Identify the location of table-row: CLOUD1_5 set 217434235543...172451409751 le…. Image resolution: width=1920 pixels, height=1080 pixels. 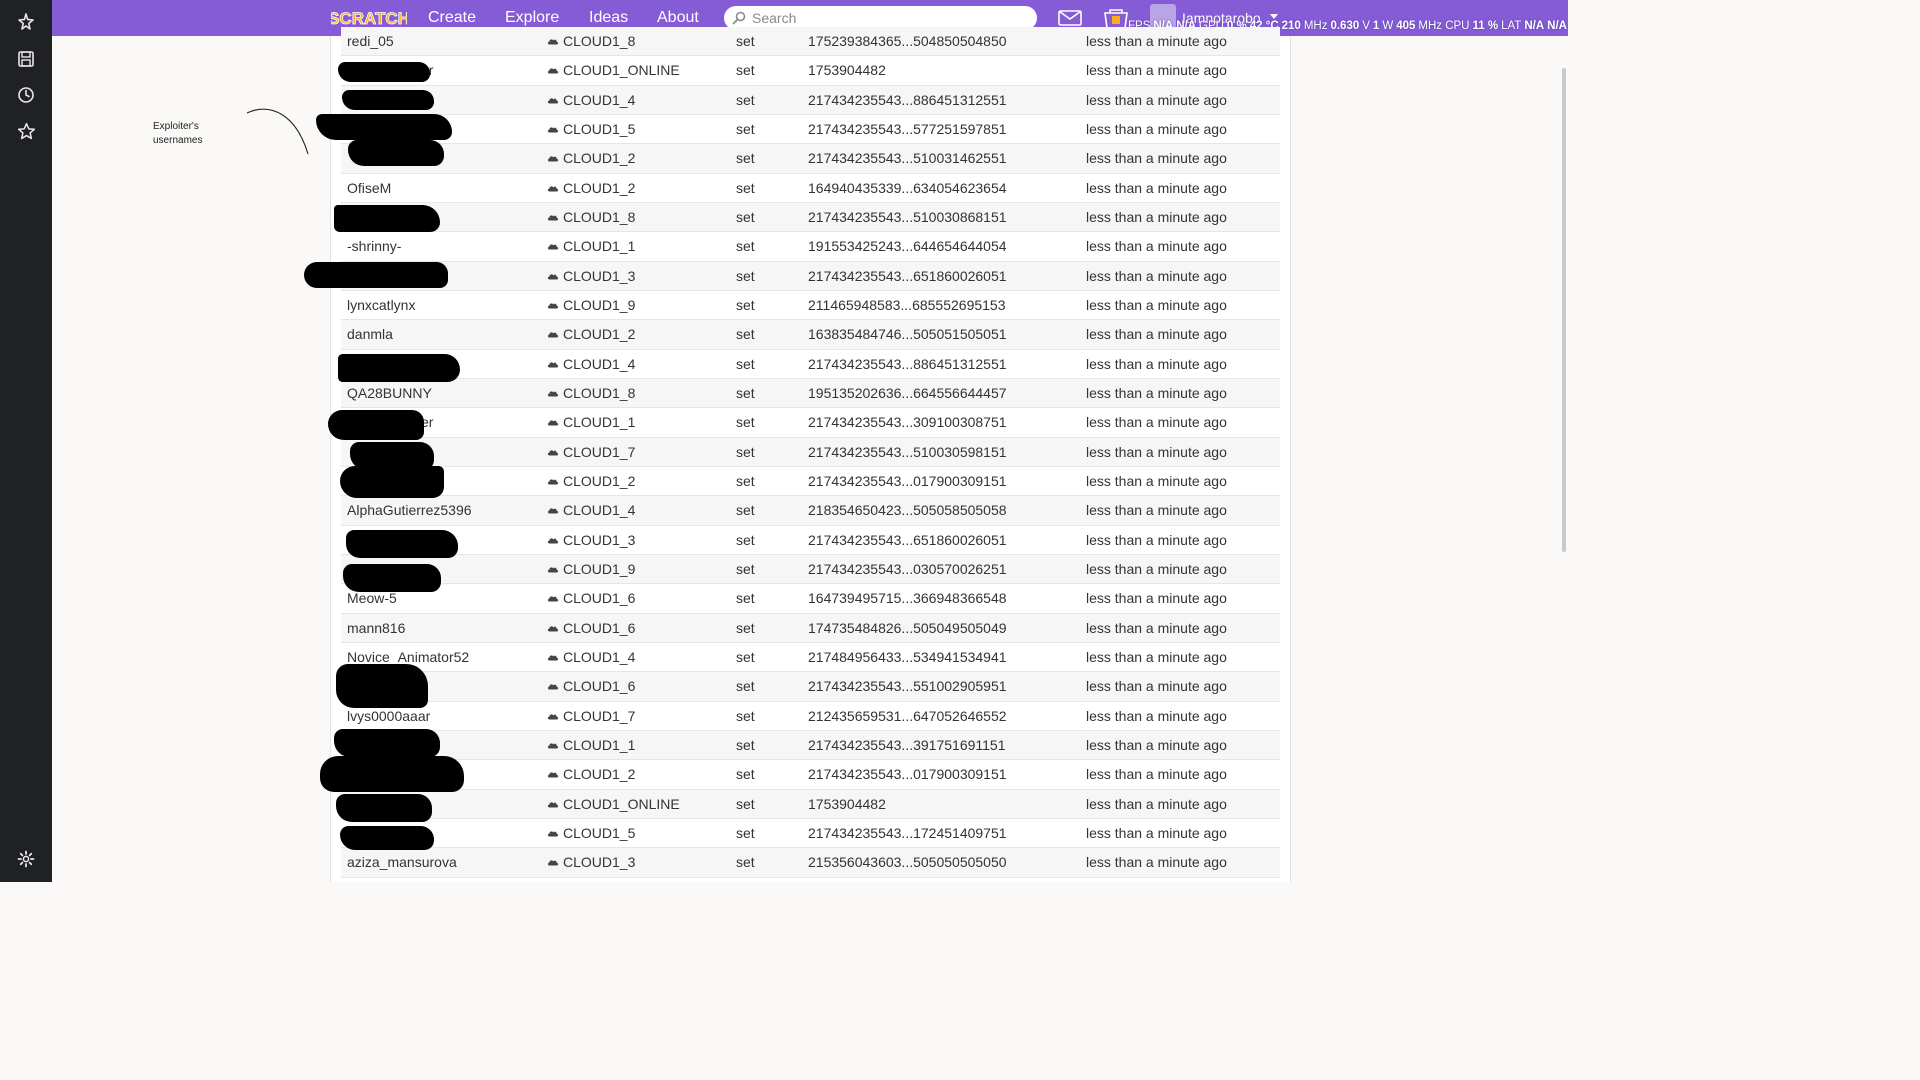
(810, 834).